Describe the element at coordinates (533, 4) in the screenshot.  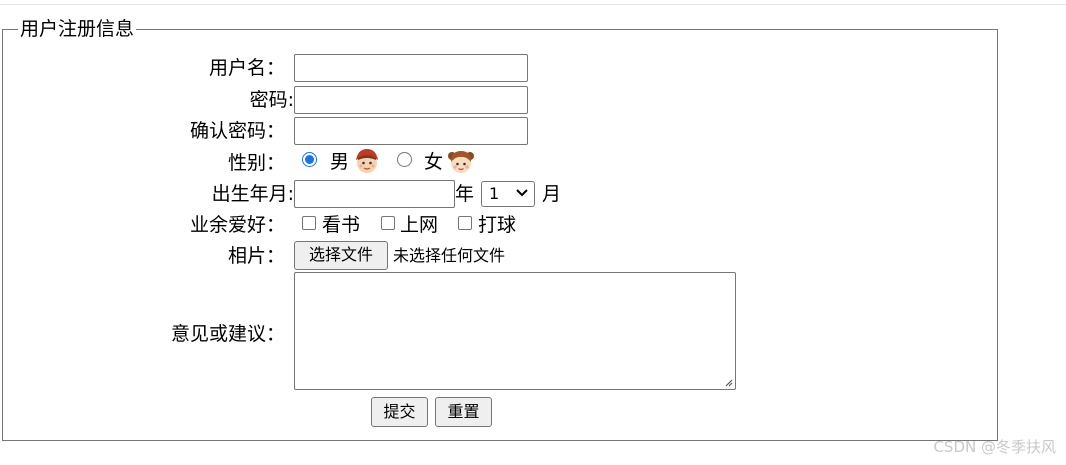
I see `top-divider` at that location.